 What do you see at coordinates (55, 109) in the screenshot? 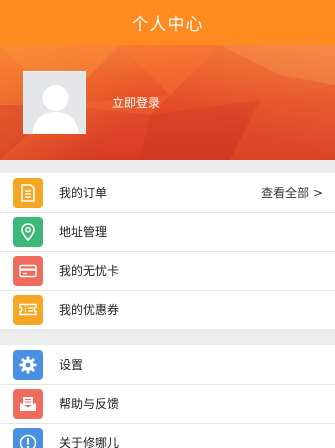
I see `default-avatar-icon` at bounding box center [55, 109].